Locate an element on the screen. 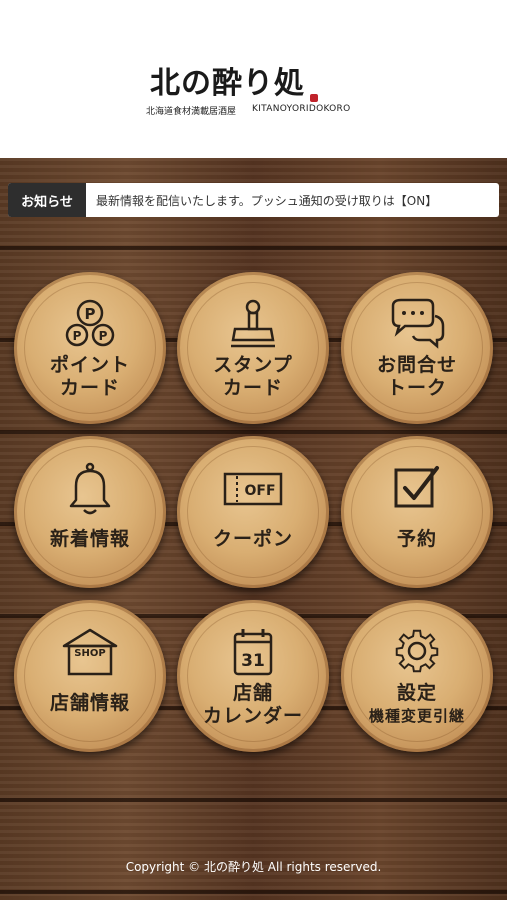 The width and height of the screenshot is (507, 900). calendar-day-text: 31 is located at coordinates (253, 661).